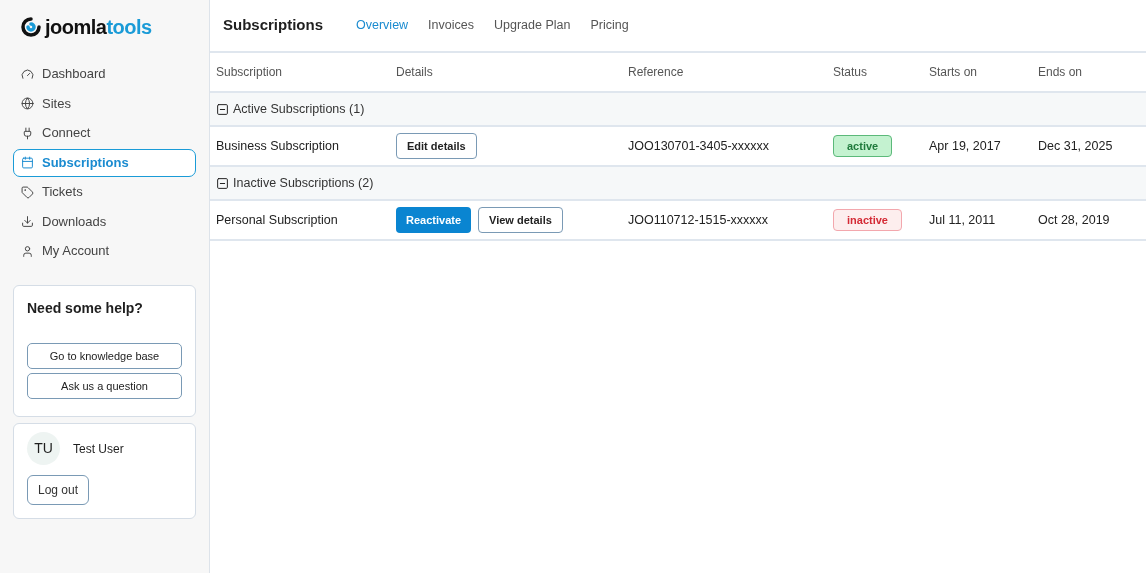 The height and width of the screenshot is (573, 1146). I want to click on group-label: Inactive Subscriptions (2), so click(303, 183).